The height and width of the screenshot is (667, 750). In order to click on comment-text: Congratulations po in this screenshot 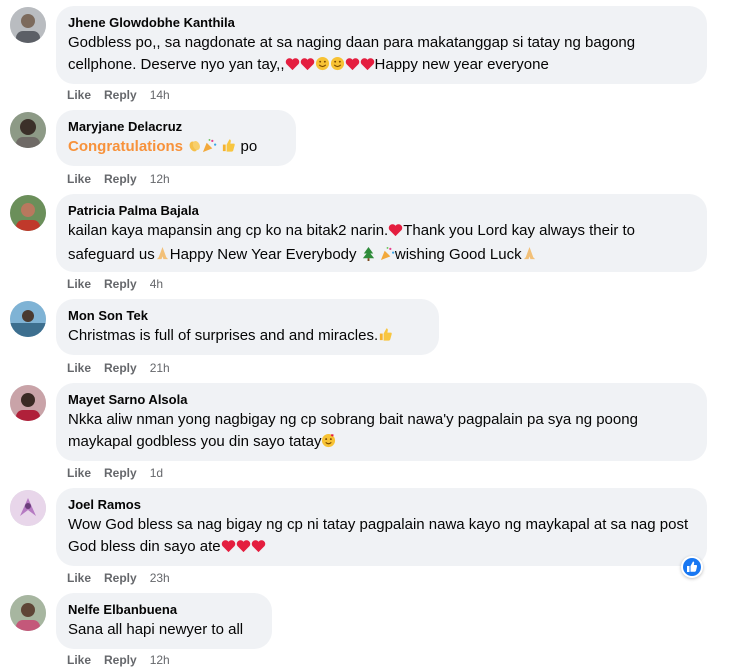, I will do `click(176, 148)`.